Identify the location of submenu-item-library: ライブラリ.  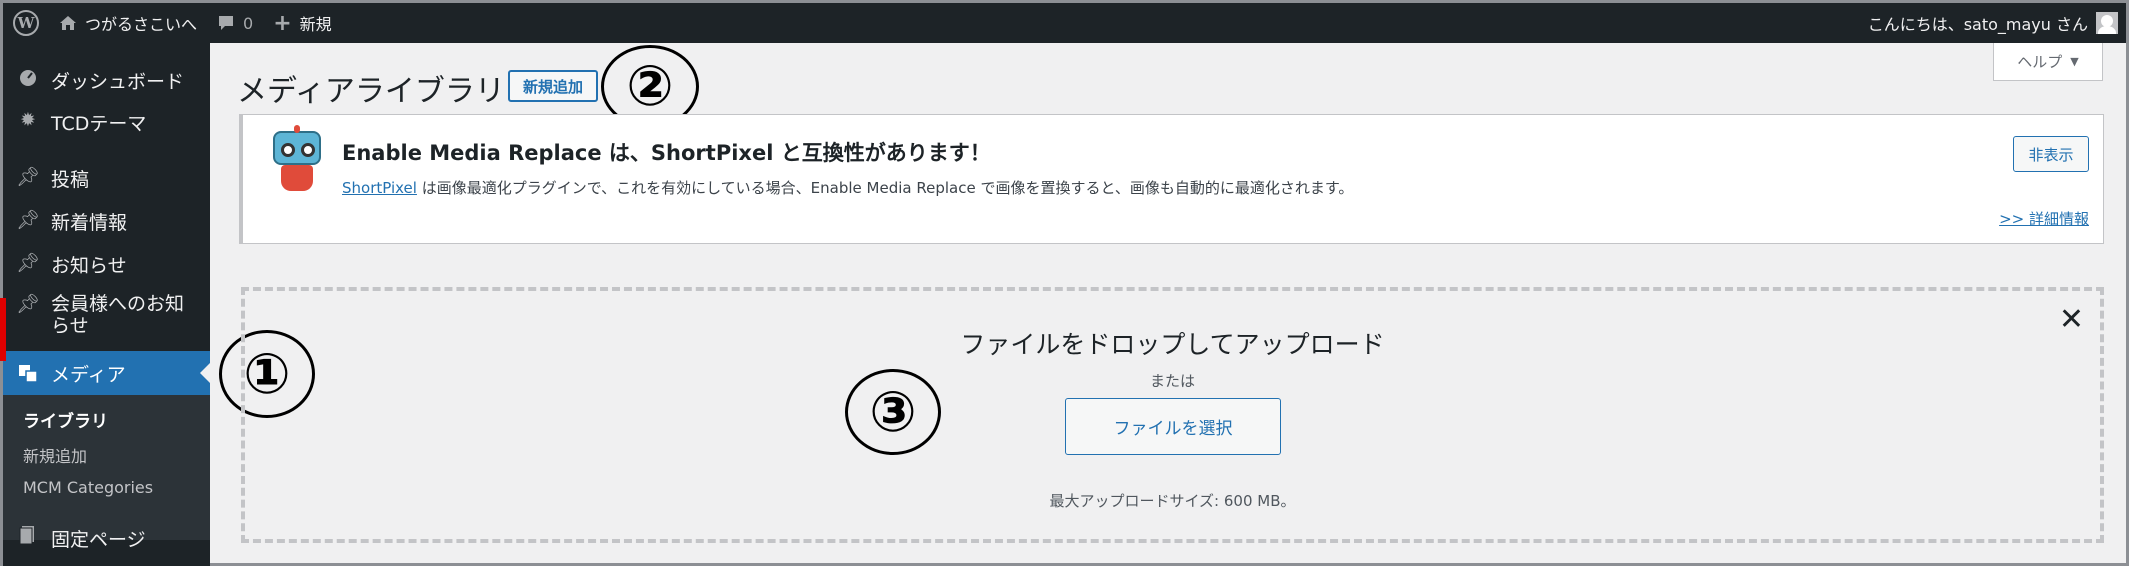
(65, 419).